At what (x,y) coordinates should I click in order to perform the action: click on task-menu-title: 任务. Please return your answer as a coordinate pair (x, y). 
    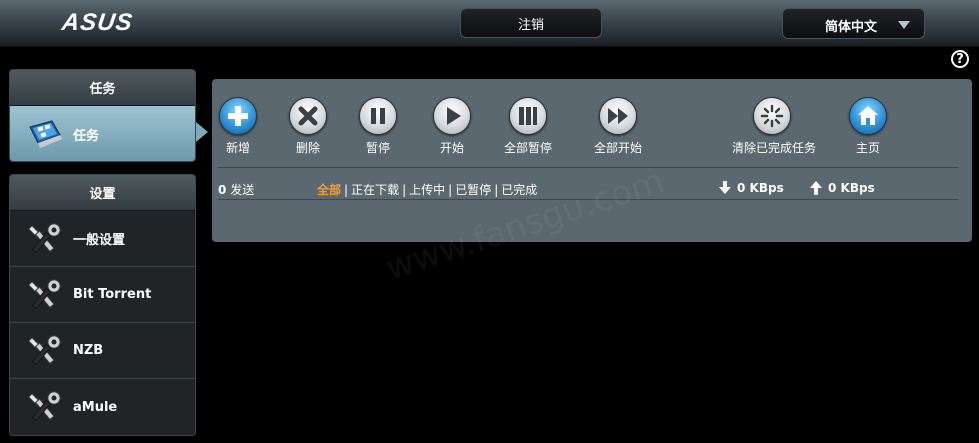
    Looking at the image, I should click on (102, 88).